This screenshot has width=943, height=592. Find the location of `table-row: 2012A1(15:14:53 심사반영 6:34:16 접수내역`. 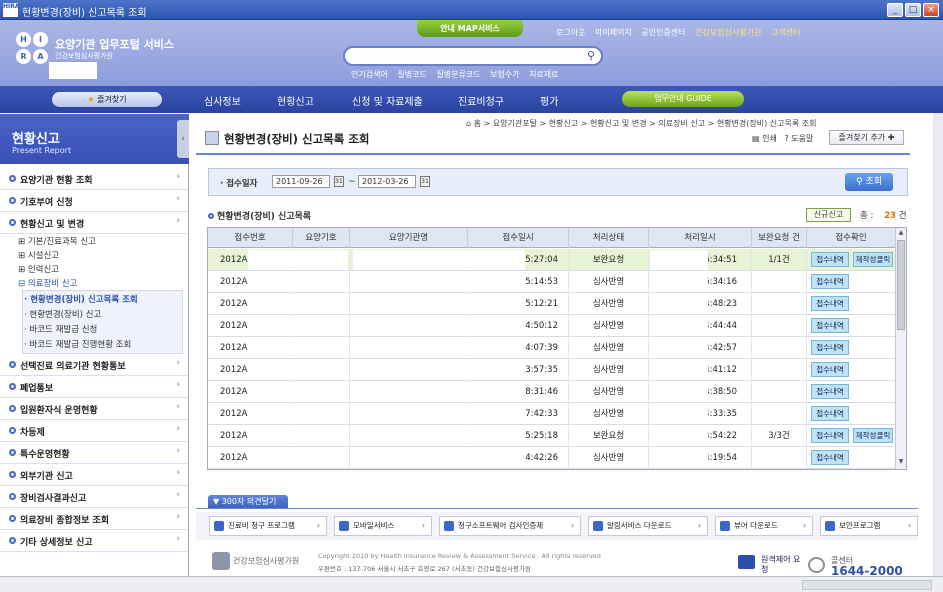

table-row: 2012A1(15:14:53 심사반영 6:34:16 접수내역 is located at coordinates (552, 282).